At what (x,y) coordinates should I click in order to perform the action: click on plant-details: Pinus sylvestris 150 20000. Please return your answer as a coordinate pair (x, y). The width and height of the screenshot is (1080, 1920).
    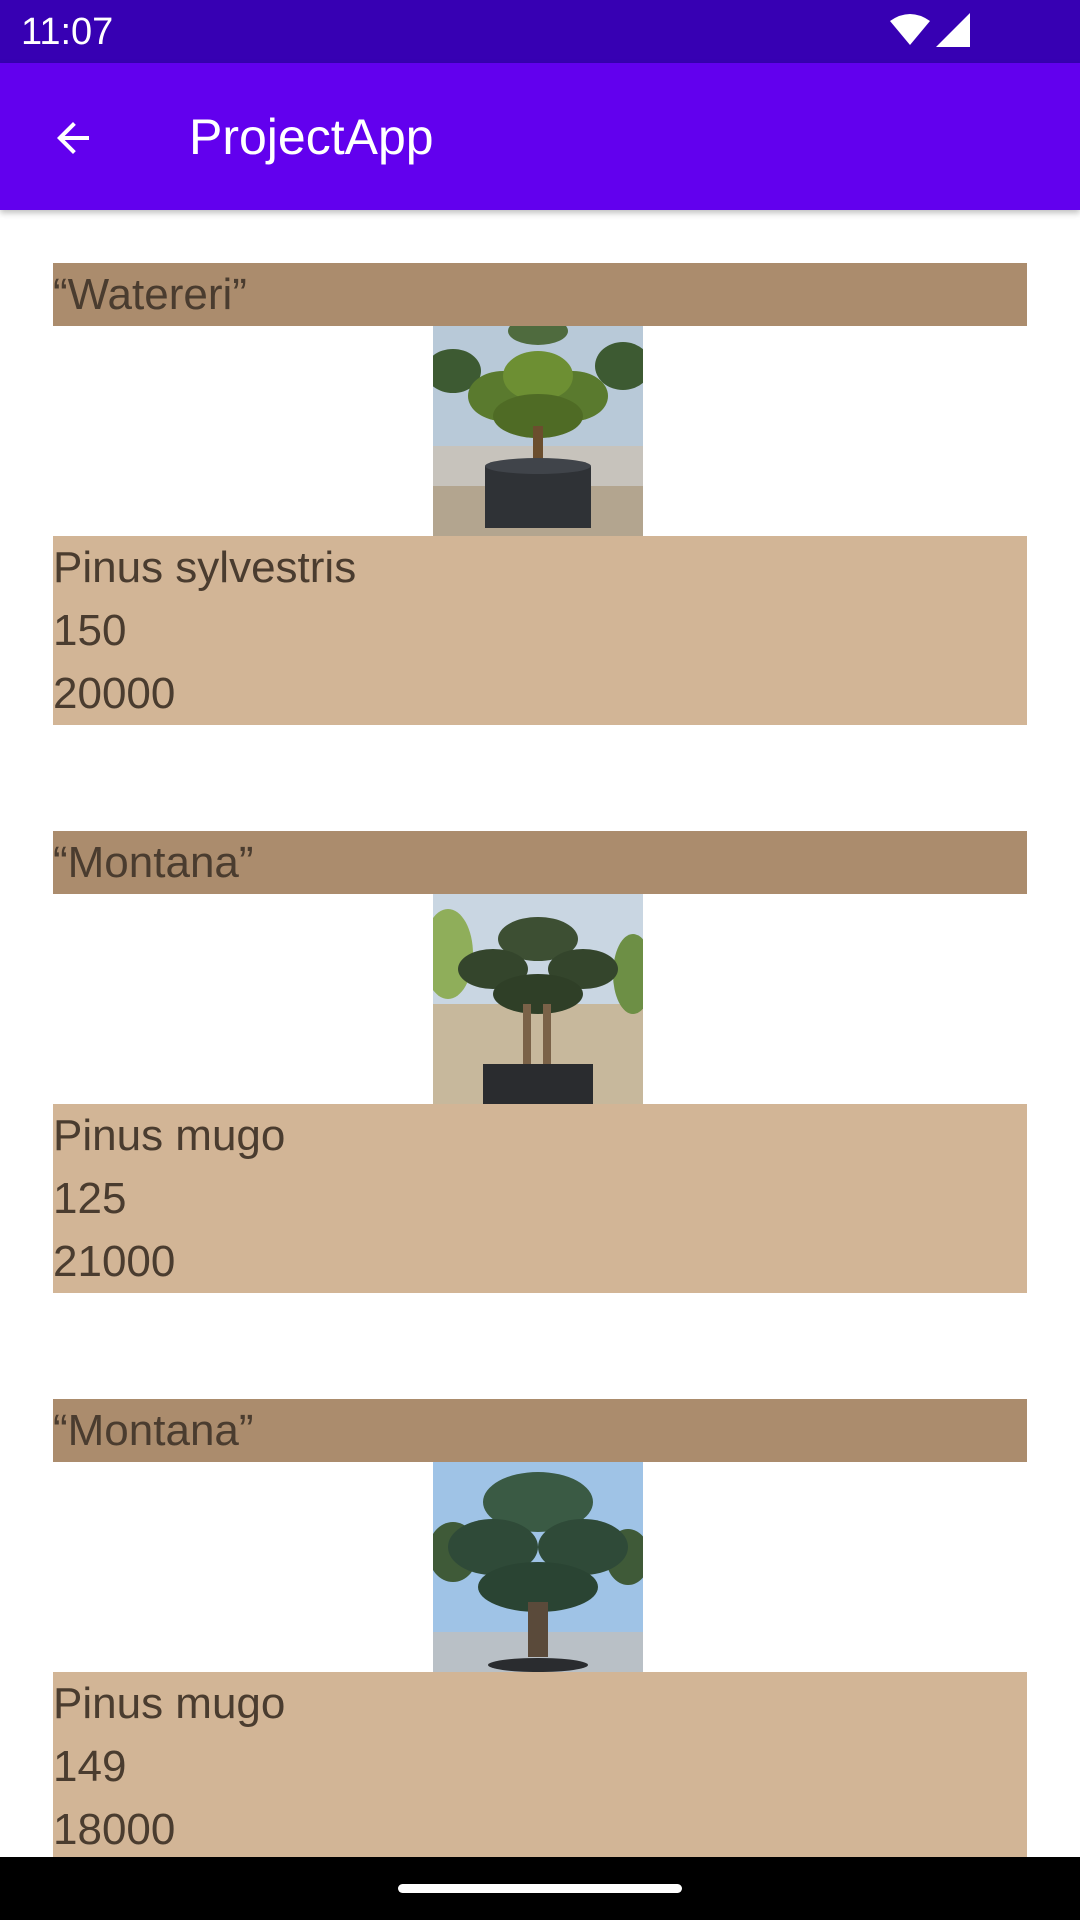
    Looking at the image, I should click on (540, 630).